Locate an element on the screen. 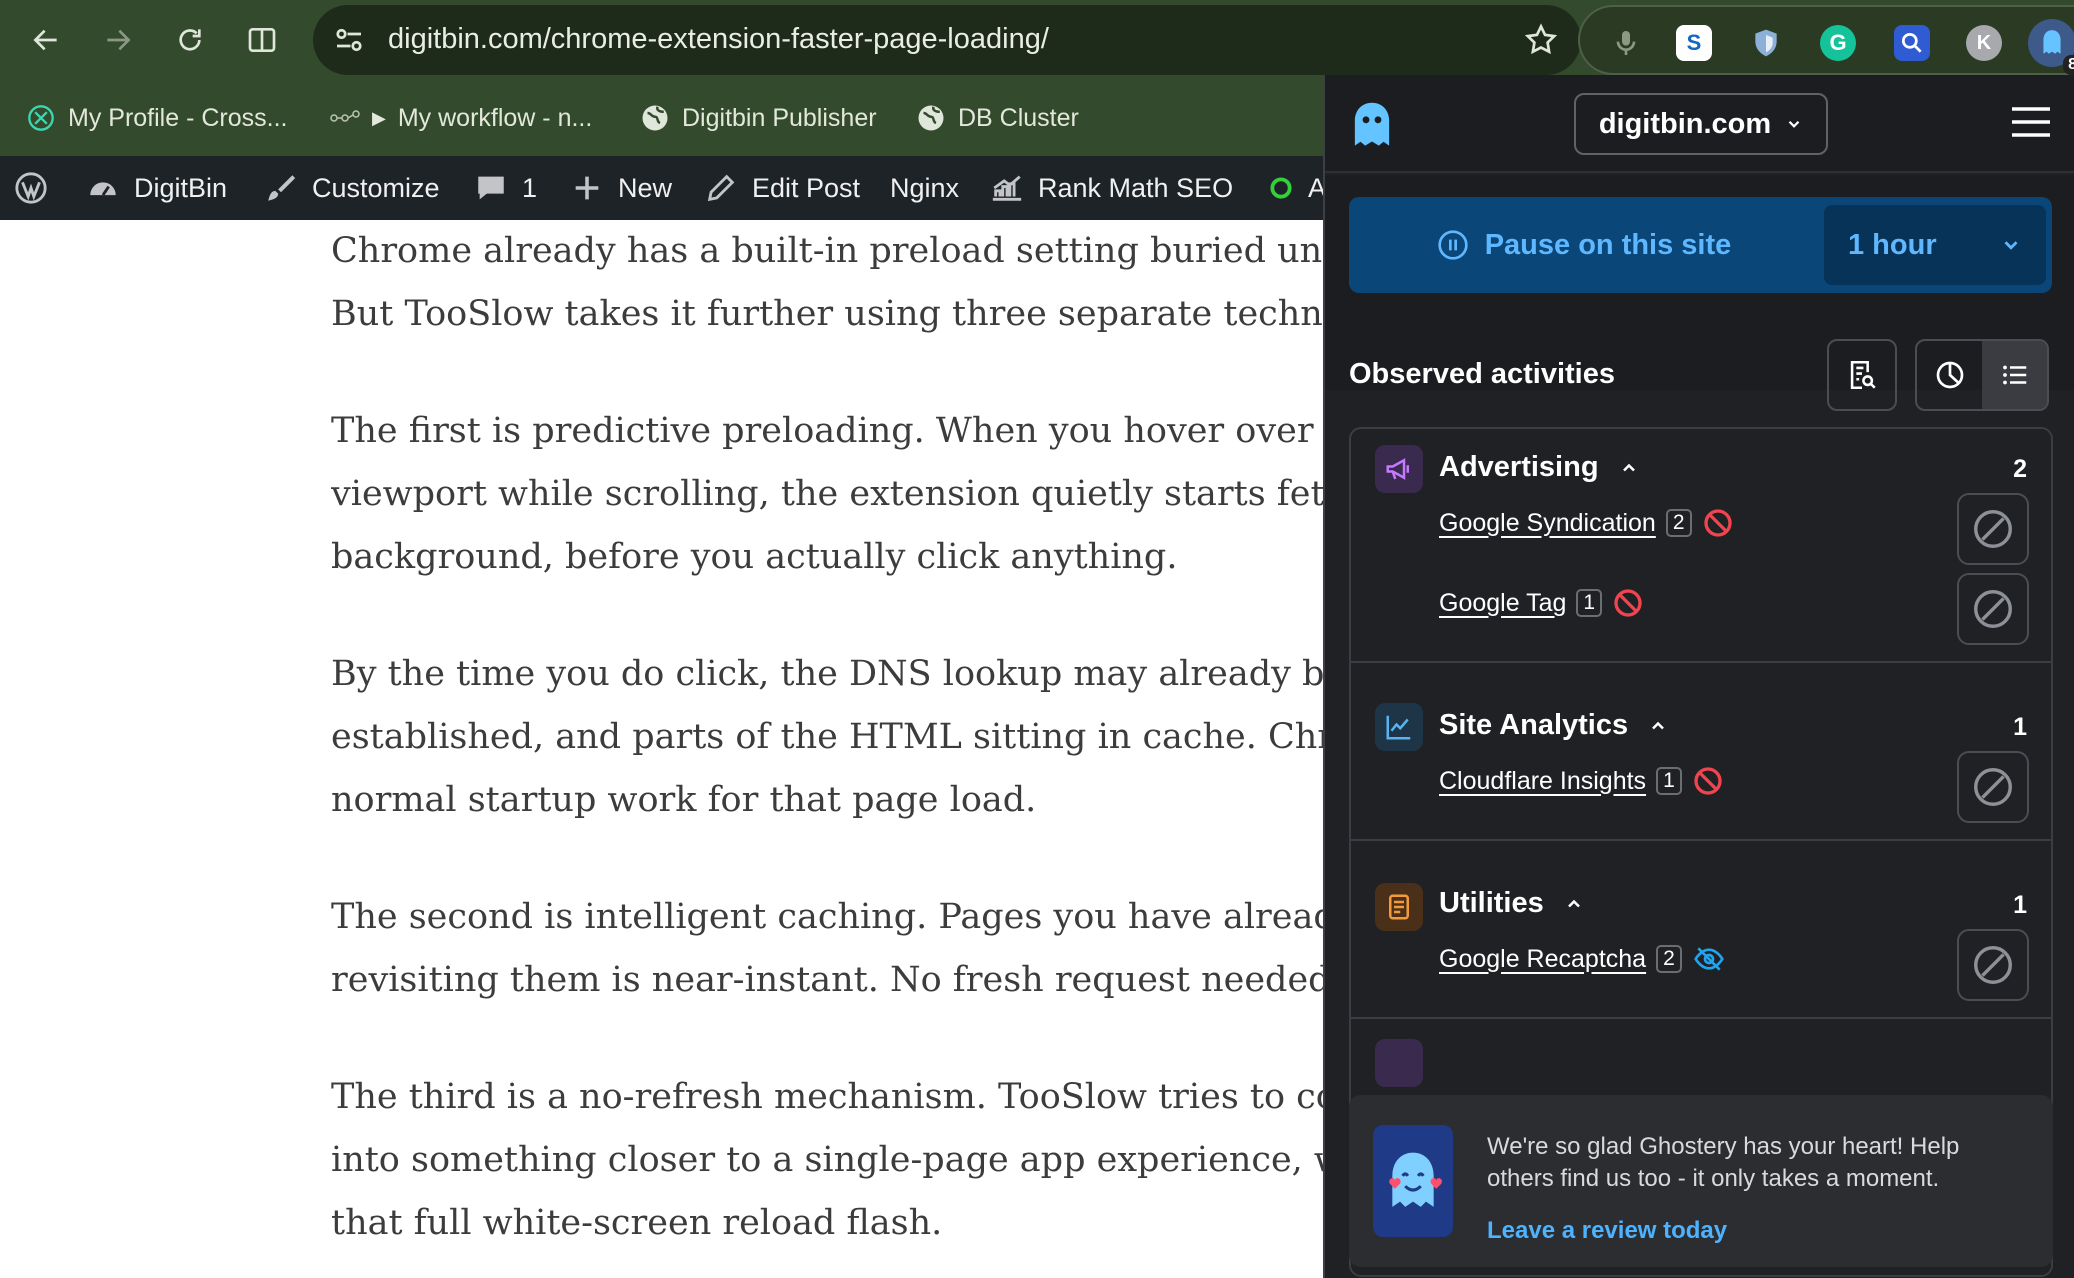 The width and height of the screenshot is (2074, 1278). wp-status-item: A is located at coordinates (1297, 188).